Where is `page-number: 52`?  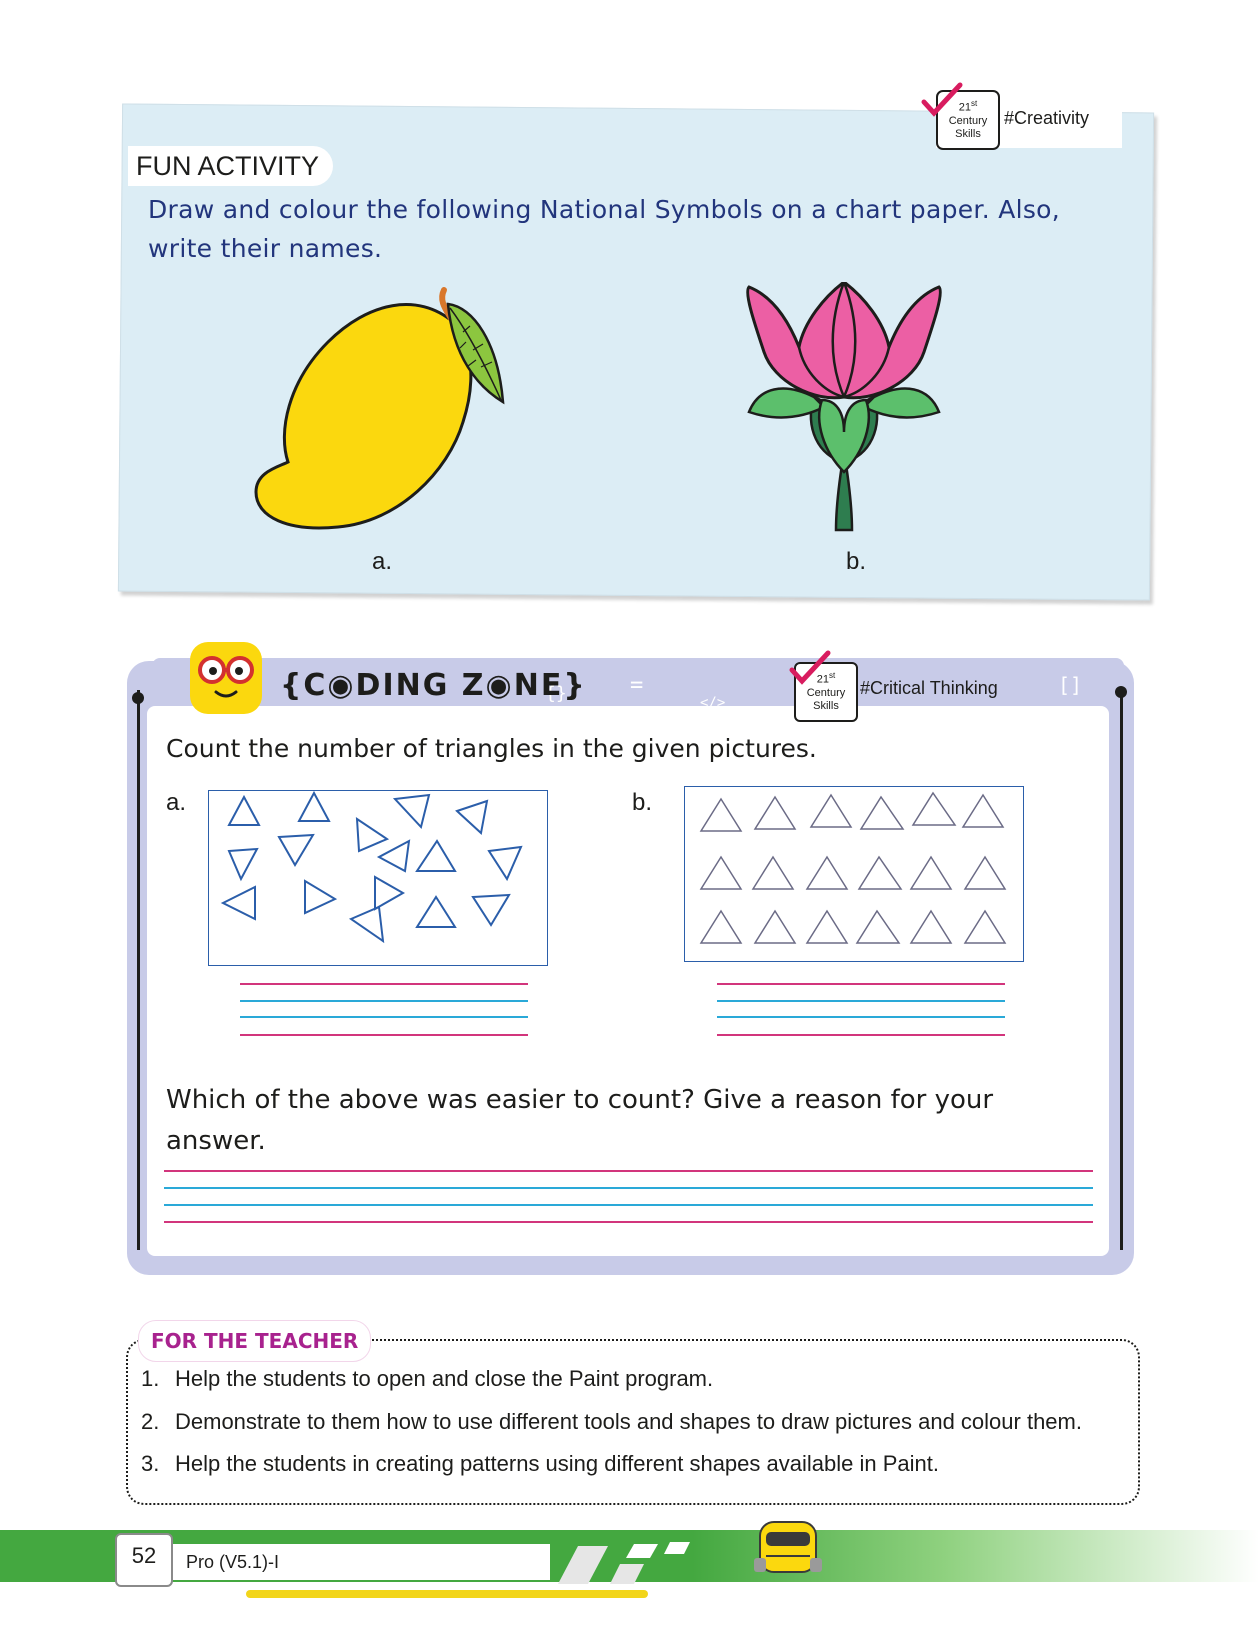 page-number: 52 is located at coordinates (144, 1560).